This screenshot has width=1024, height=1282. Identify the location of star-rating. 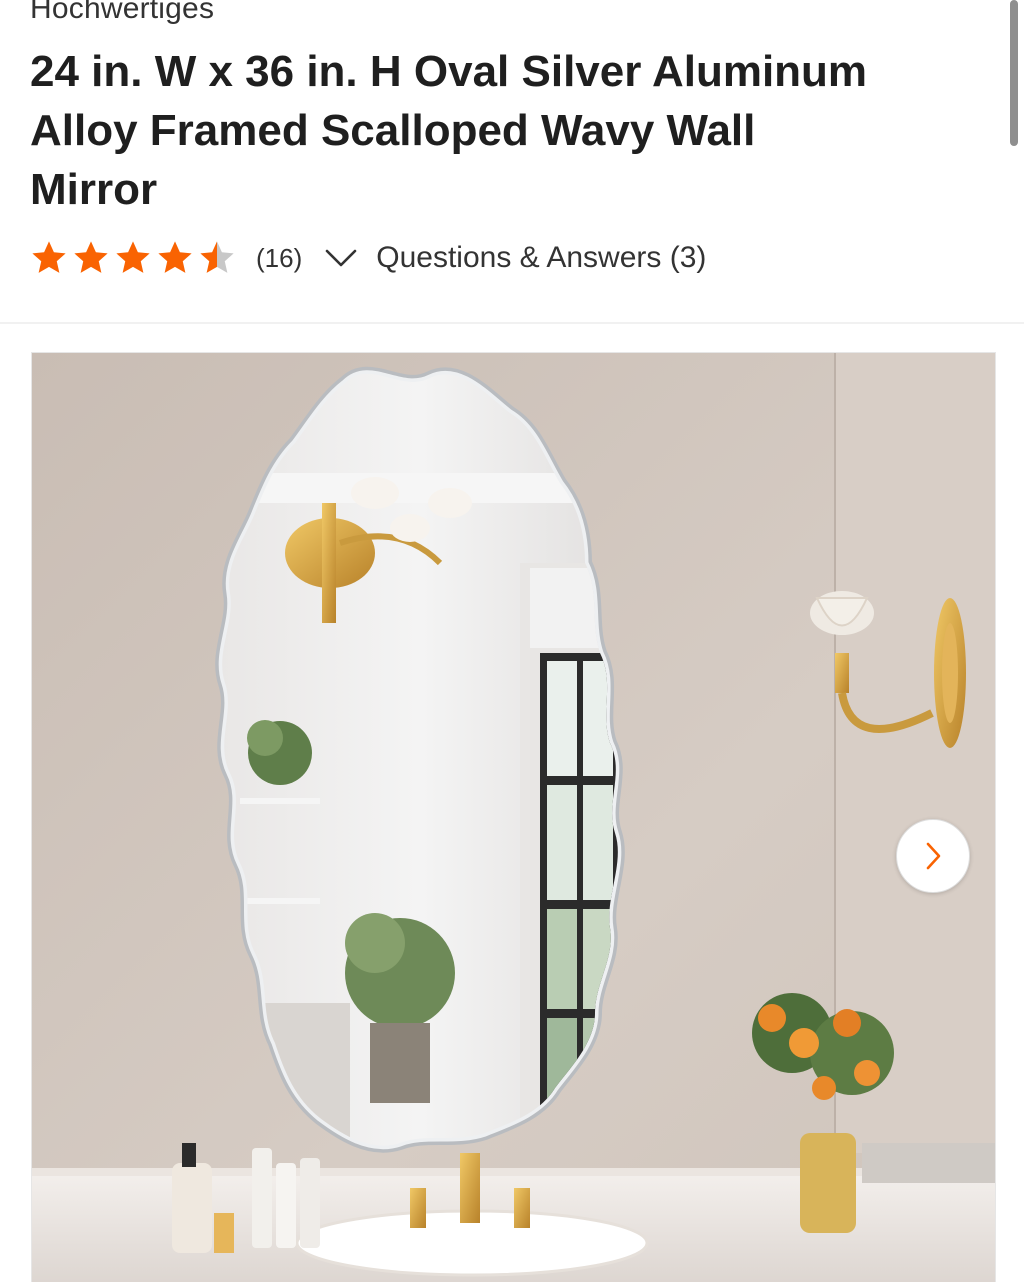
(135, 258).